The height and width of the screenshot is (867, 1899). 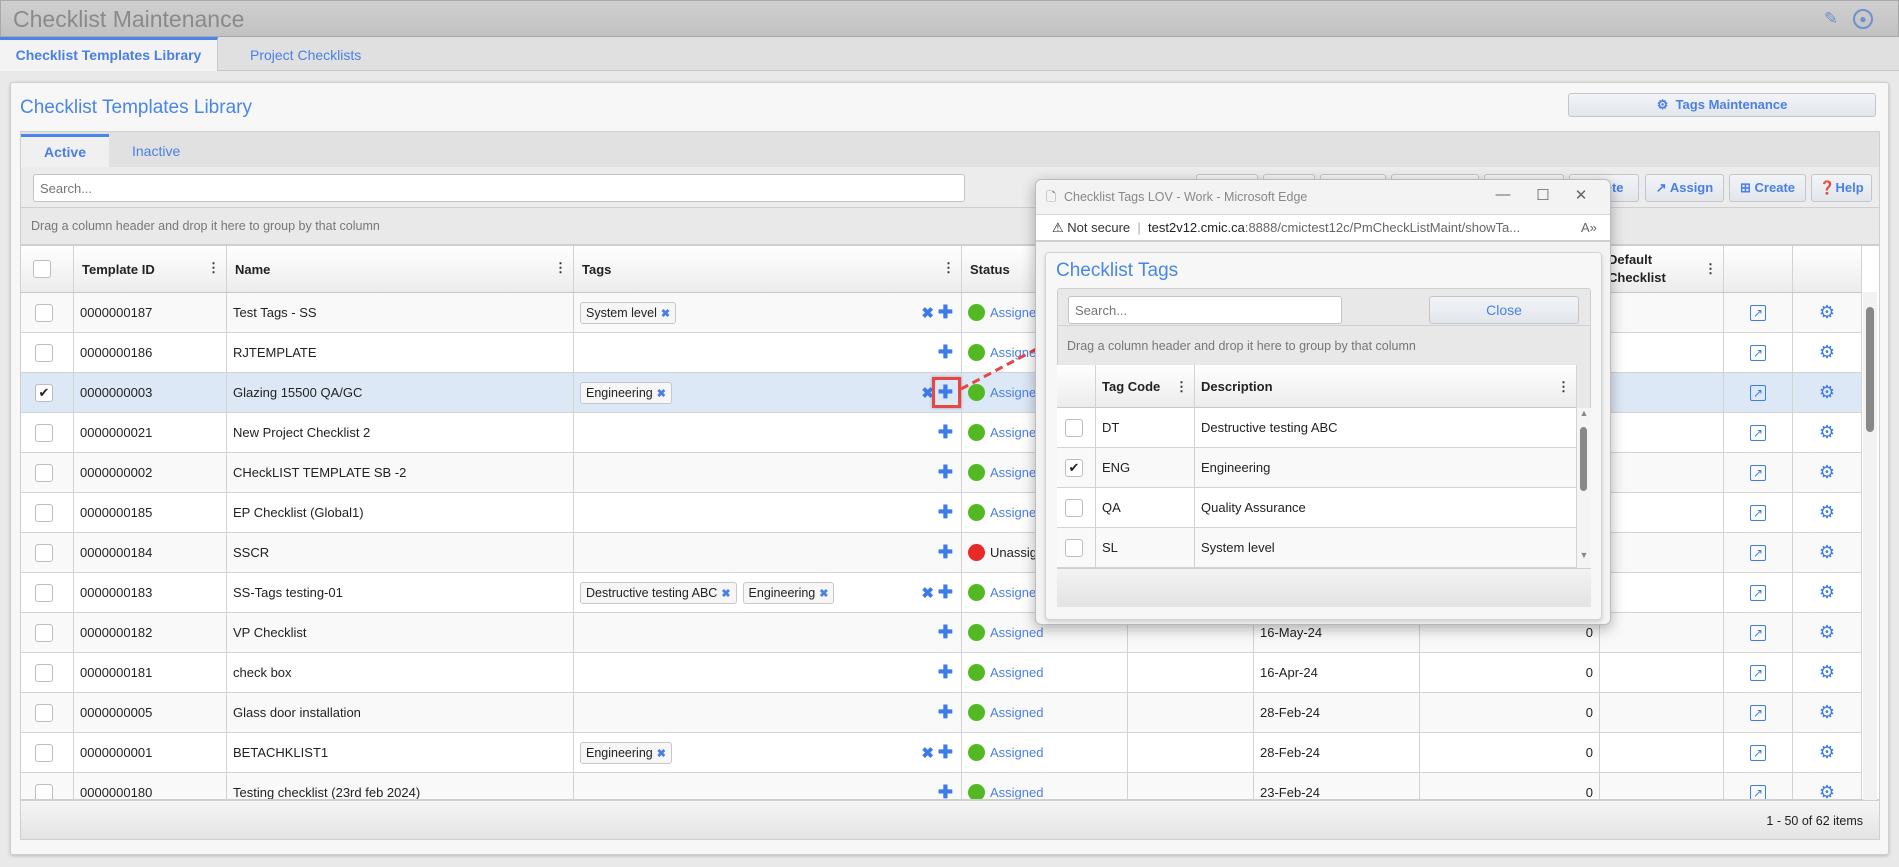 I want to click on tab-project-checklists: Project Checklists, so click(x=305, y=54).